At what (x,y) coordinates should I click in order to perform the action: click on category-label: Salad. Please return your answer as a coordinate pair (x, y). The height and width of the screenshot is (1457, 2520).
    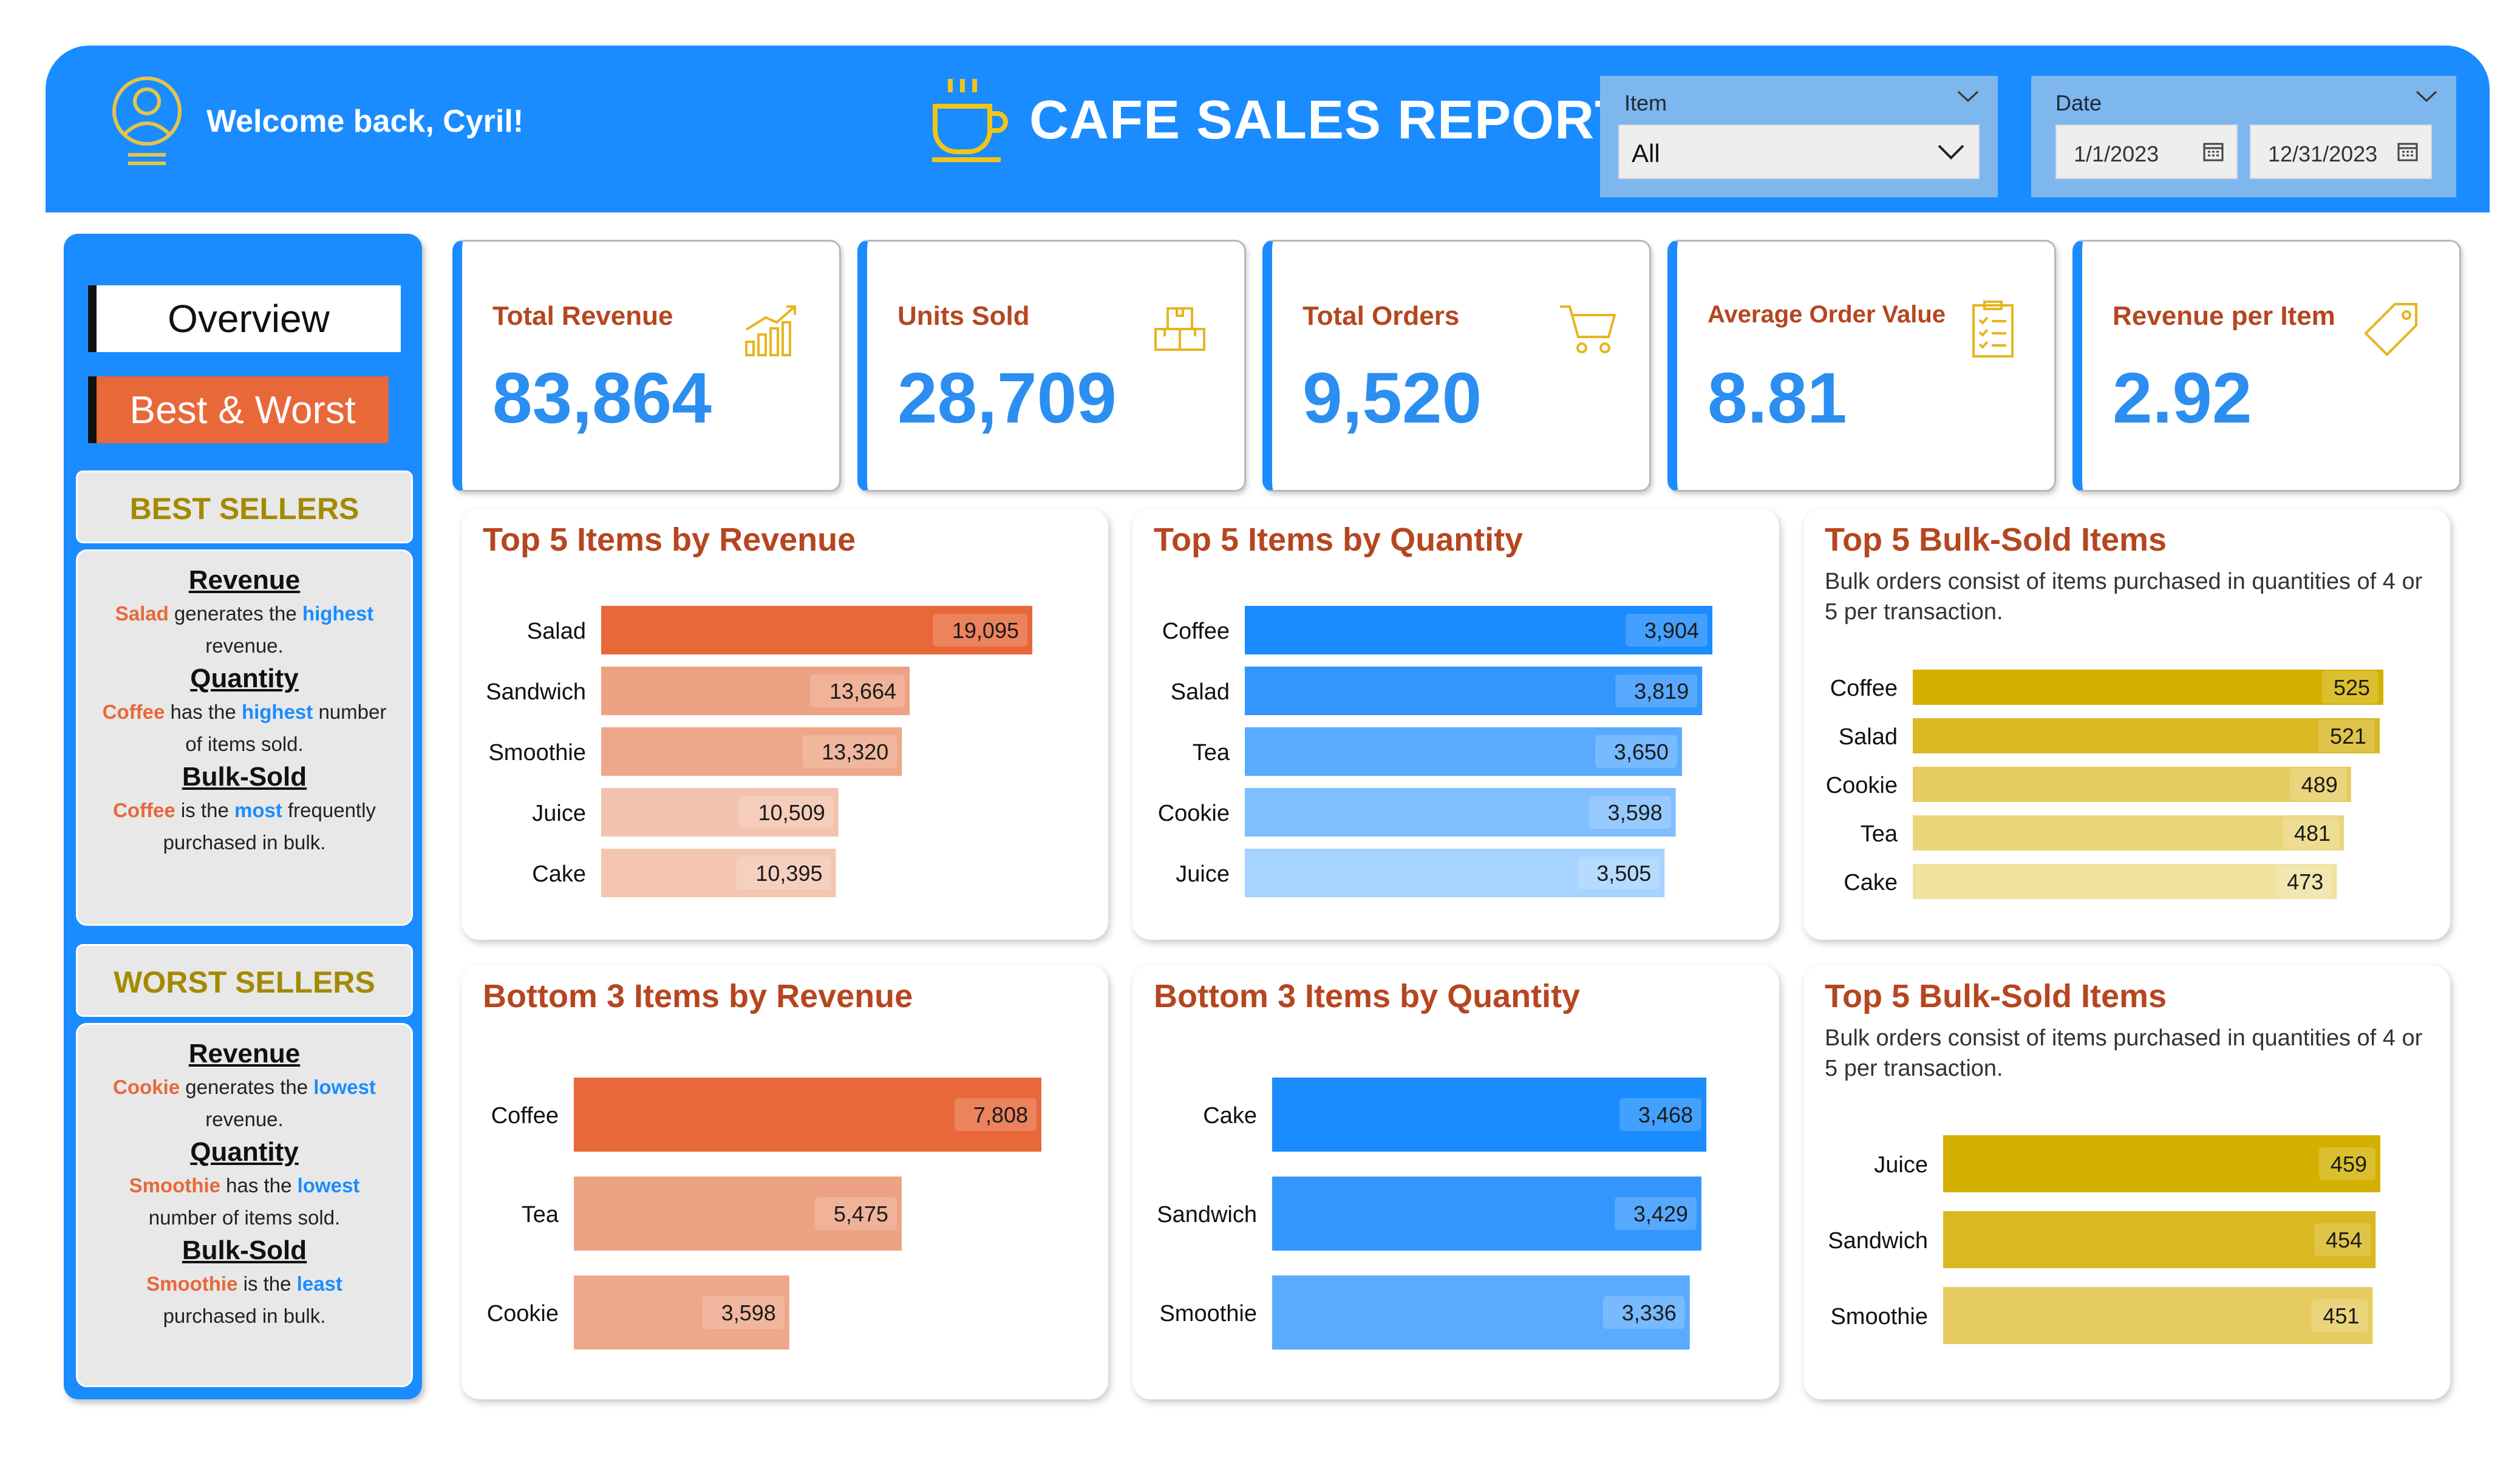
    Looking at the image, I should click on (1200, 692).